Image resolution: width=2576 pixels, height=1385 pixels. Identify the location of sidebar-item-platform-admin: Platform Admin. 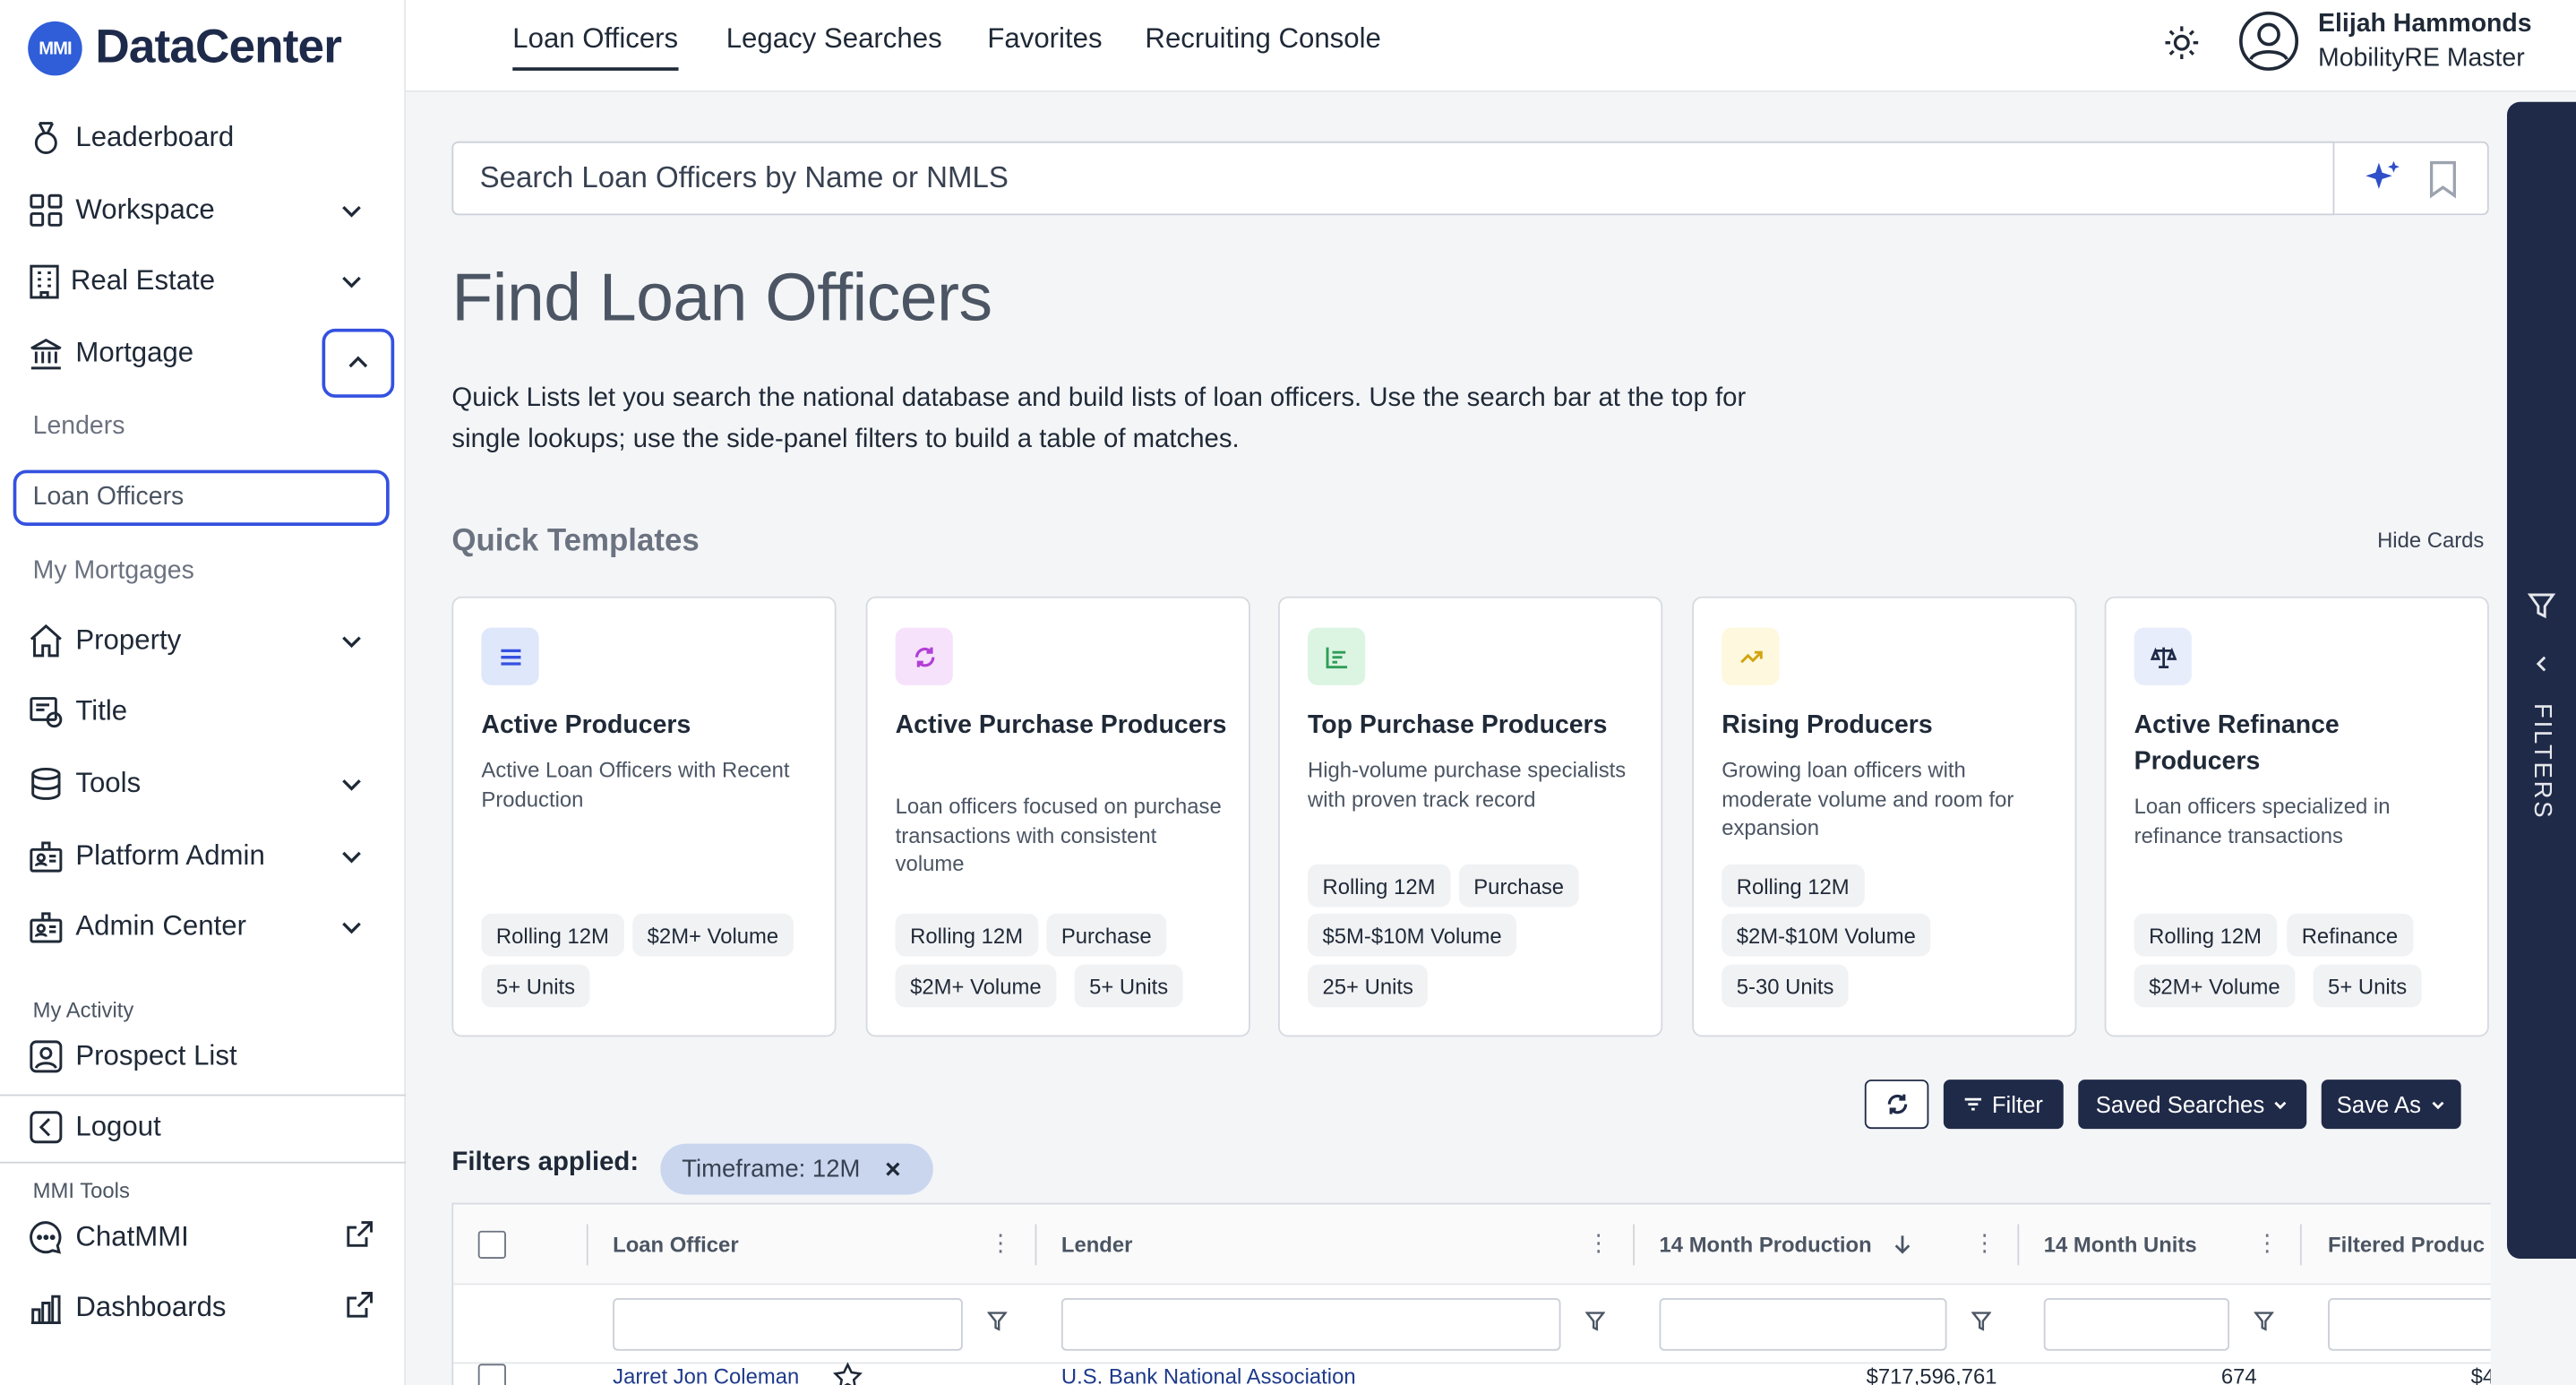
(202, 856).